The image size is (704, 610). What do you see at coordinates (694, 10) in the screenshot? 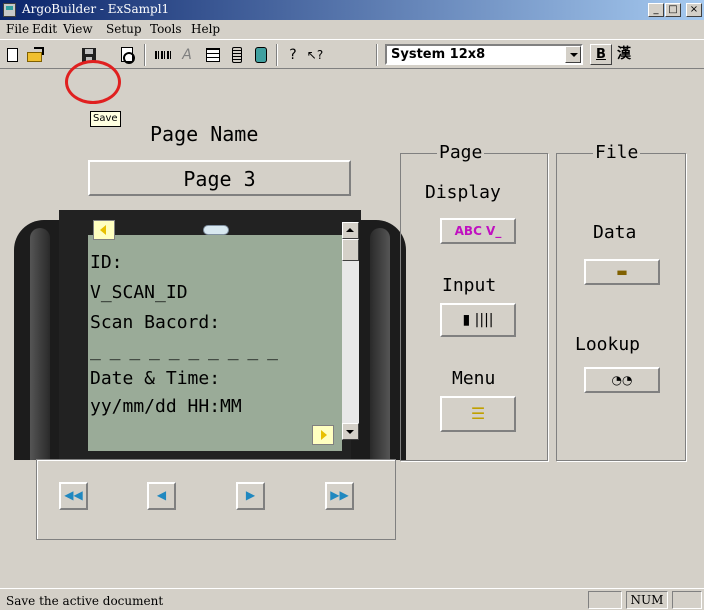
I see `close-button: ×` at bounding box center [694, 10].